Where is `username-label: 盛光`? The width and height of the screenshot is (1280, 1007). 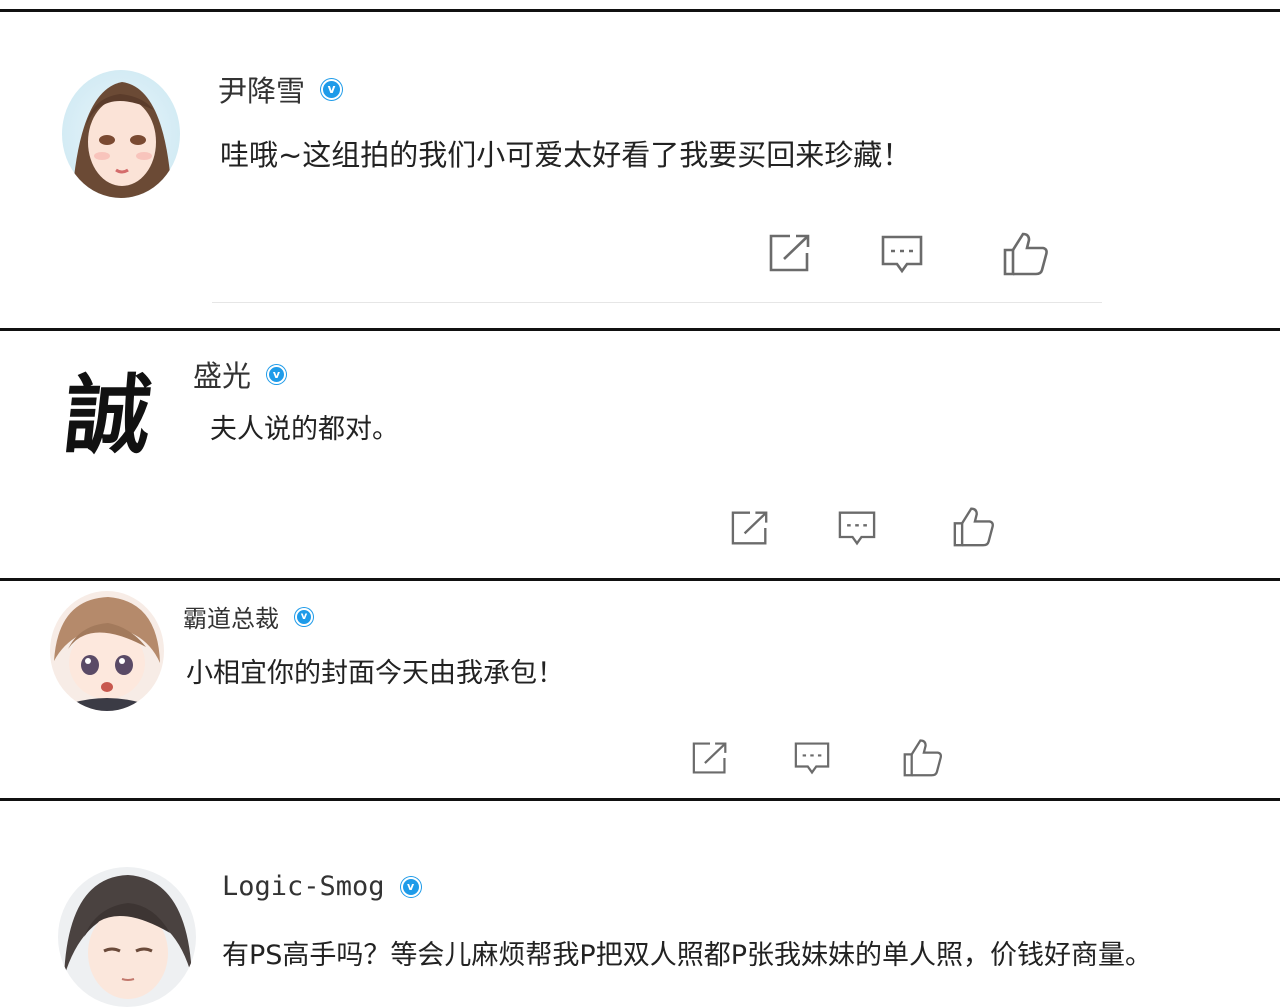
username-label: 盛光 is located at coordinates (222, 376).